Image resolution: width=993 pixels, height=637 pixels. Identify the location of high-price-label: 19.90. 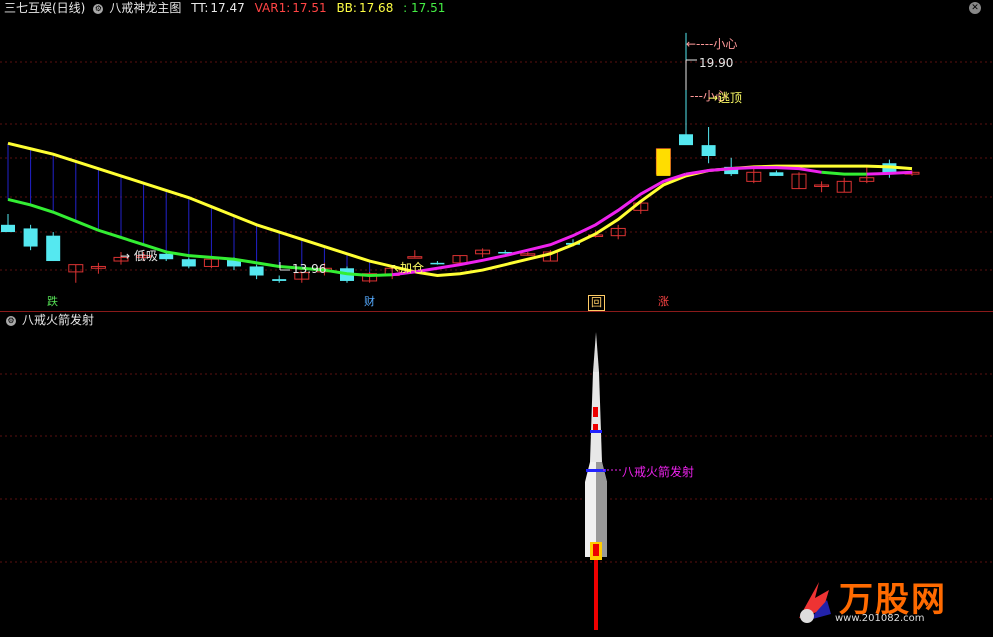
(716, 63).